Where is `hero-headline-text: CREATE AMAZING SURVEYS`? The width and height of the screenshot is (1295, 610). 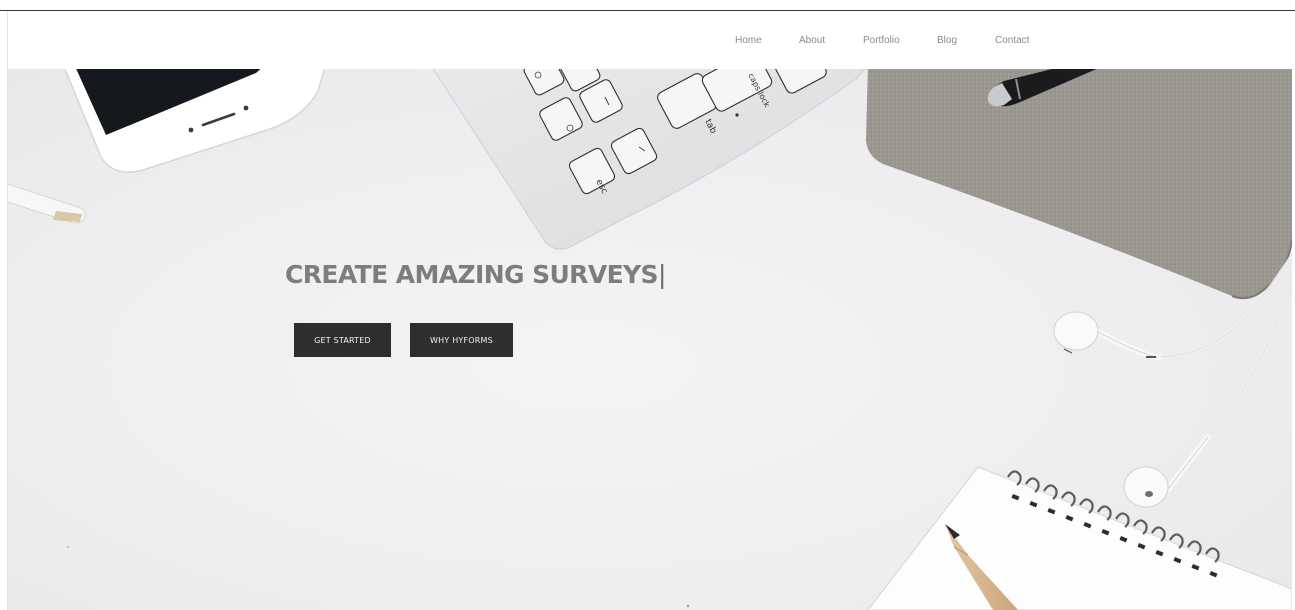
hero-headline-text: CREATE AMAZING SURVEYS is located at coordinates (472, 274).